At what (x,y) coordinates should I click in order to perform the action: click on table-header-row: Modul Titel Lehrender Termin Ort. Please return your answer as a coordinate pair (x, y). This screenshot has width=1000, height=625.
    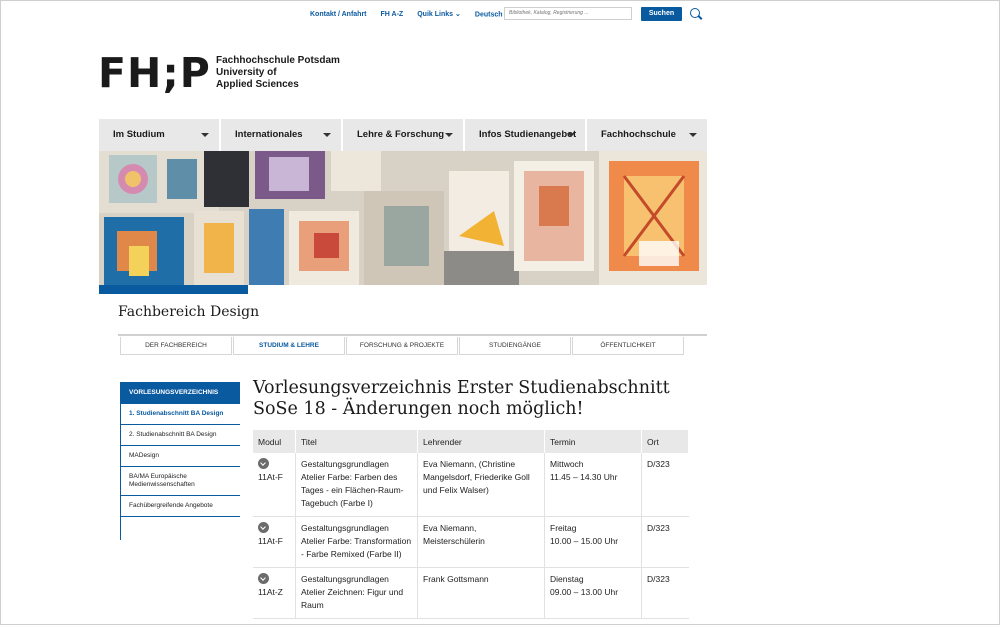
    Looking at the image, I should click on (471, 441).